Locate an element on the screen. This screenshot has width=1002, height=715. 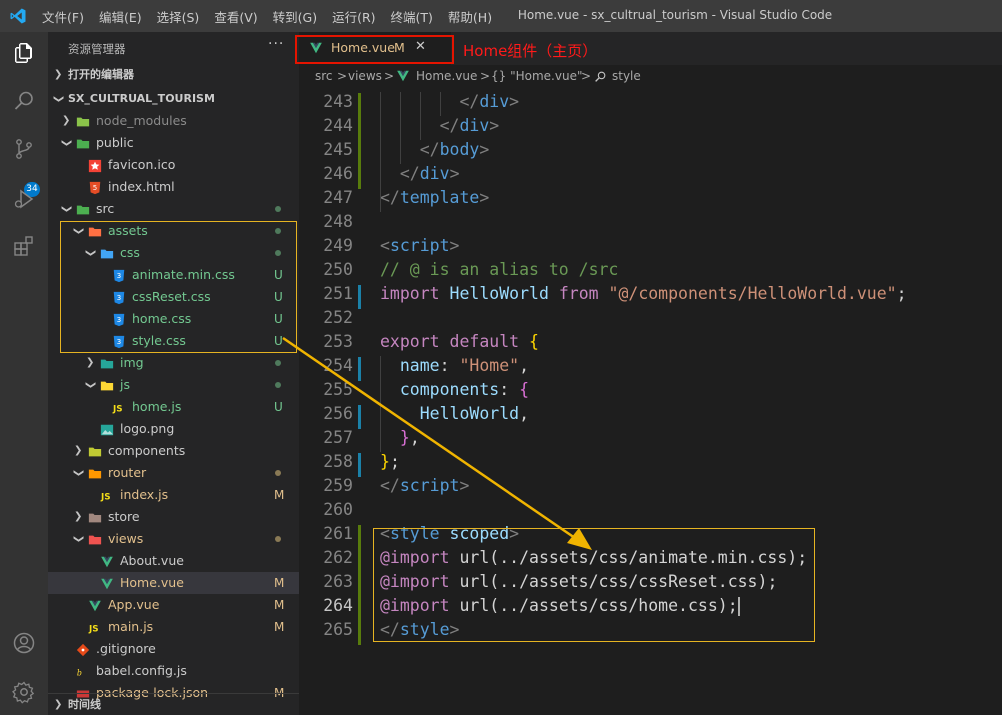
code-line: </script> is located at coordinates (424, 485).